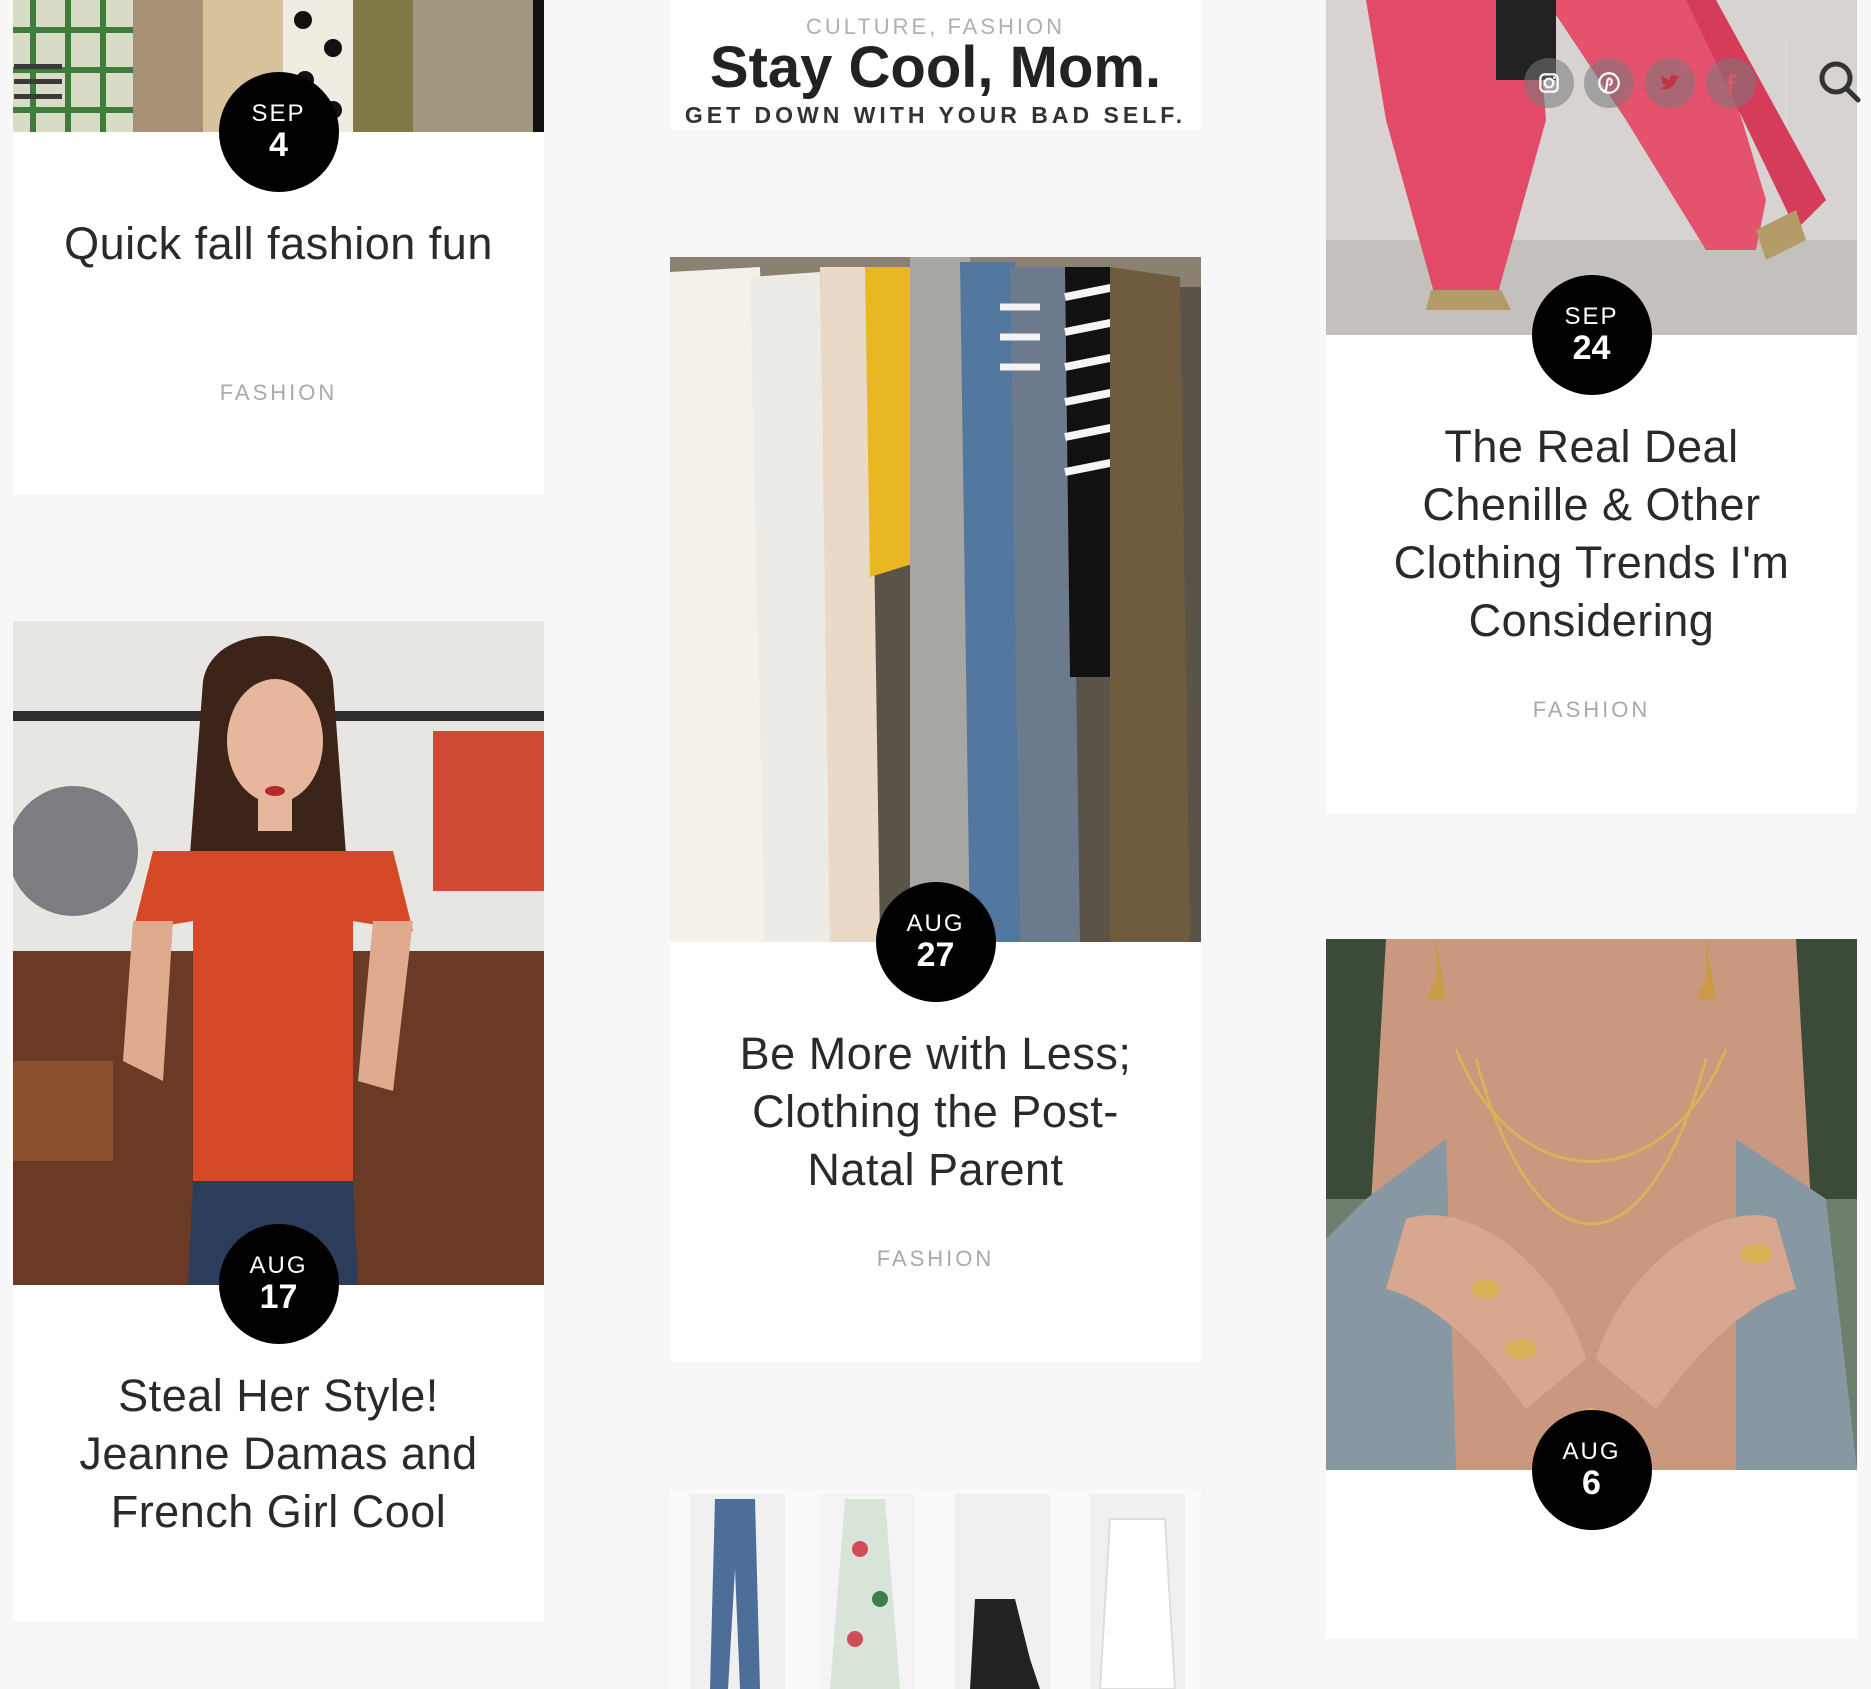 The image size is (1871, 1689). I want to click on date-day: 4, so click(278, 145).